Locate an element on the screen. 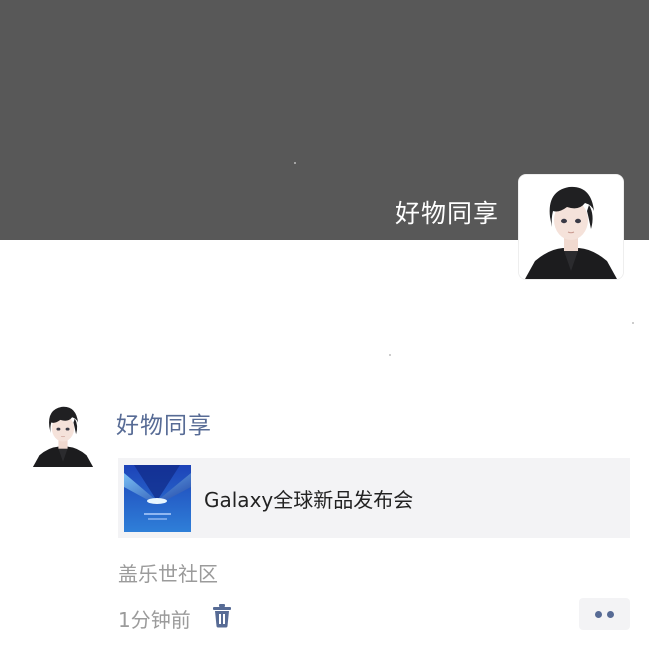  post-author-name: 好物同享 is located at coordinates (164, 423).